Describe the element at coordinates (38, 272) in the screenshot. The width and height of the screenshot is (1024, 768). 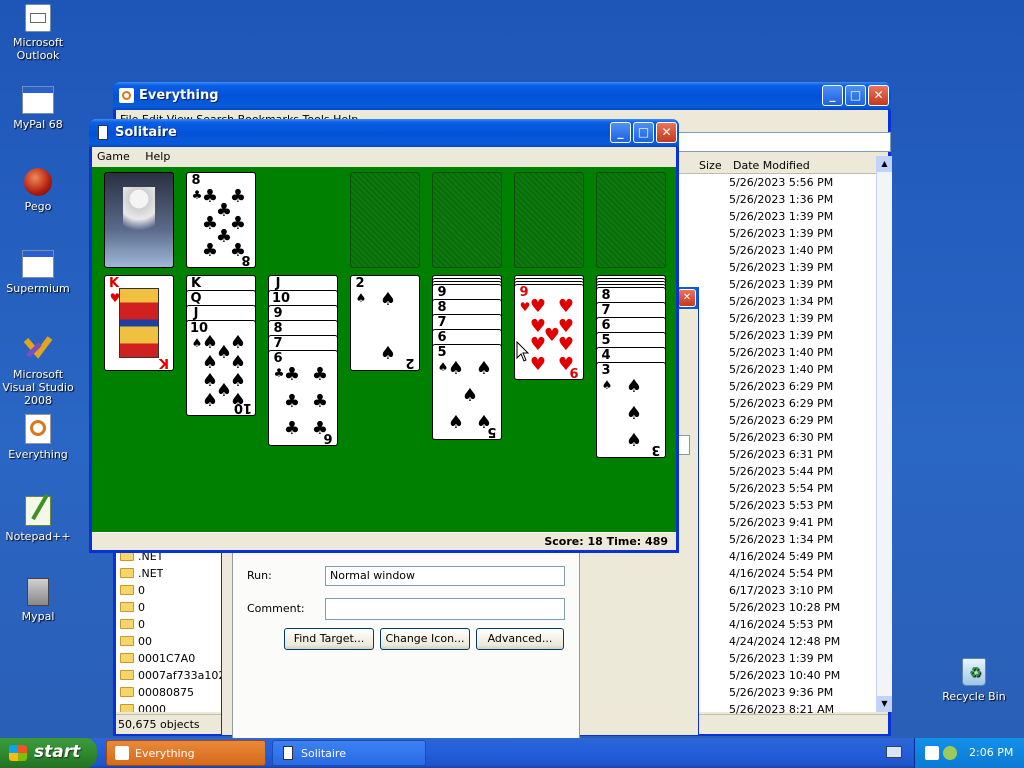
I see `desktop-icon-supermium: Supermium` at that location.